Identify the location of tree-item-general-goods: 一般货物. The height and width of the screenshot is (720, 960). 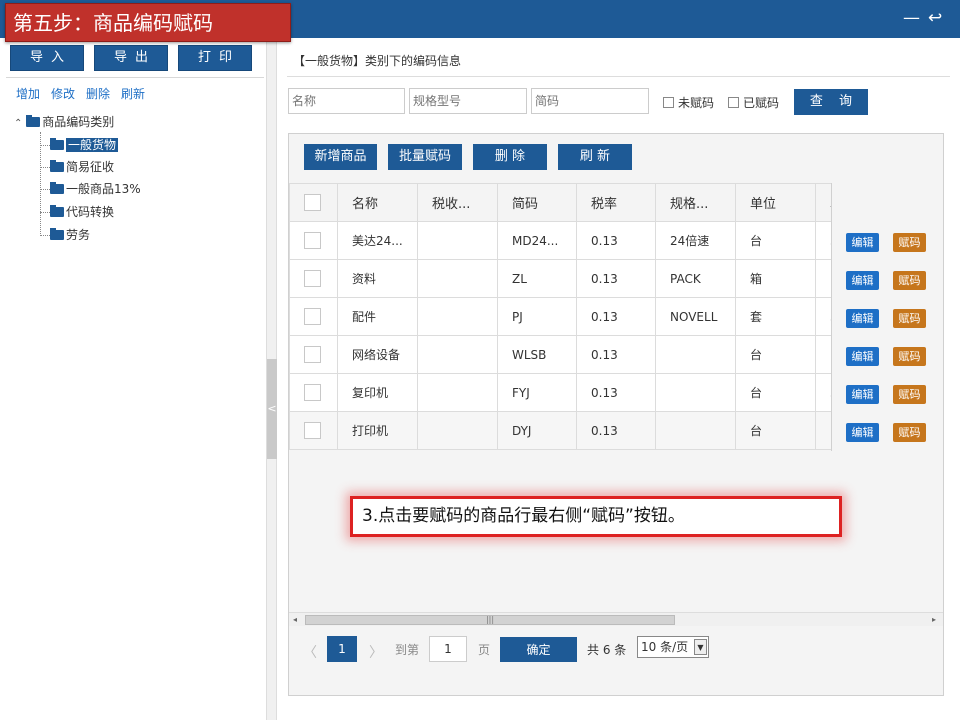
(84, 145).